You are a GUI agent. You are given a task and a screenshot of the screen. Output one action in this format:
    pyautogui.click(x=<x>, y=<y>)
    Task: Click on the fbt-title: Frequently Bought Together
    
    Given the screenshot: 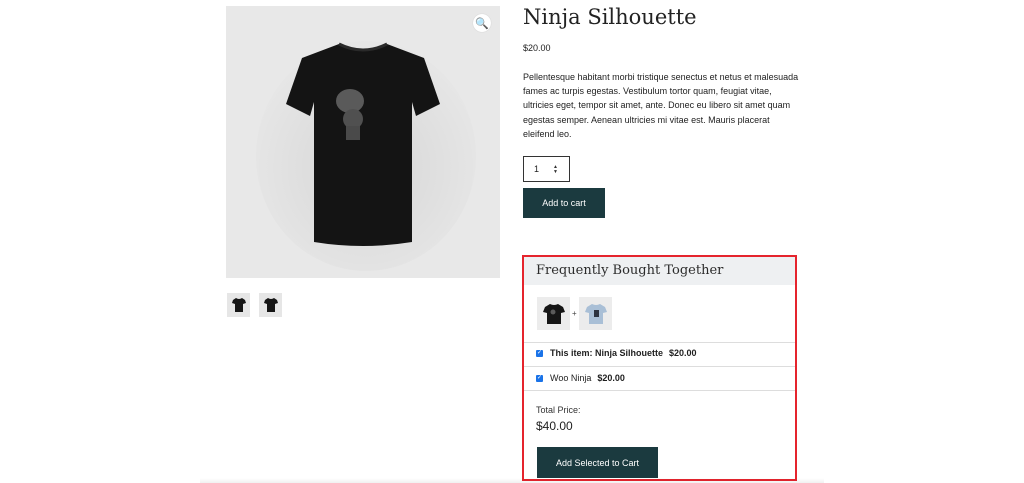 What is the action you would take?
    pyautogui.click(x=630, y=270)
    